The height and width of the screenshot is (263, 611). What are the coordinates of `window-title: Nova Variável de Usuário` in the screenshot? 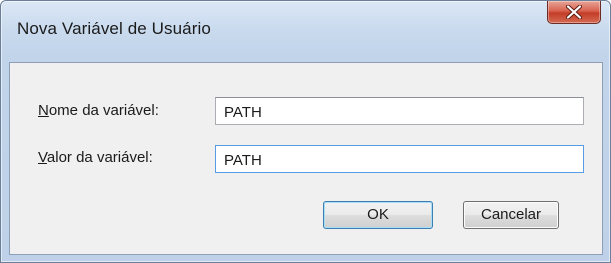 It's located at (114, 28).